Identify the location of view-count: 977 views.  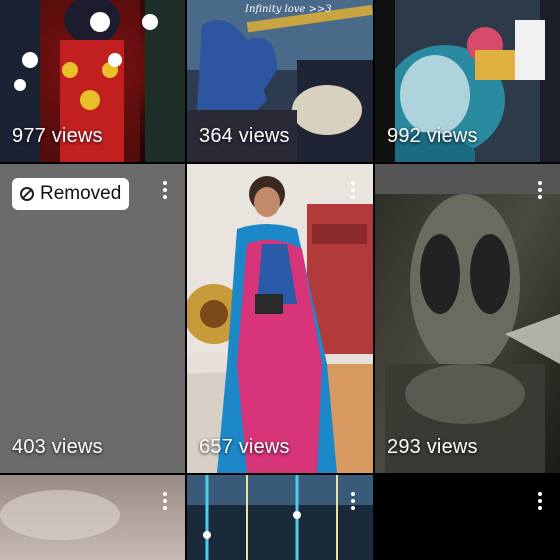
(57, 136).